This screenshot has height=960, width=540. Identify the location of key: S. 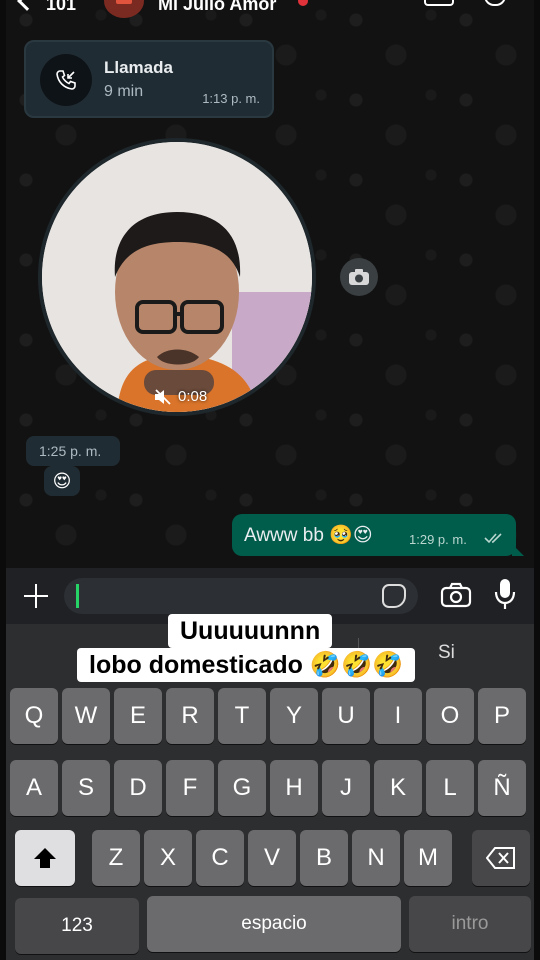
(86, 788).